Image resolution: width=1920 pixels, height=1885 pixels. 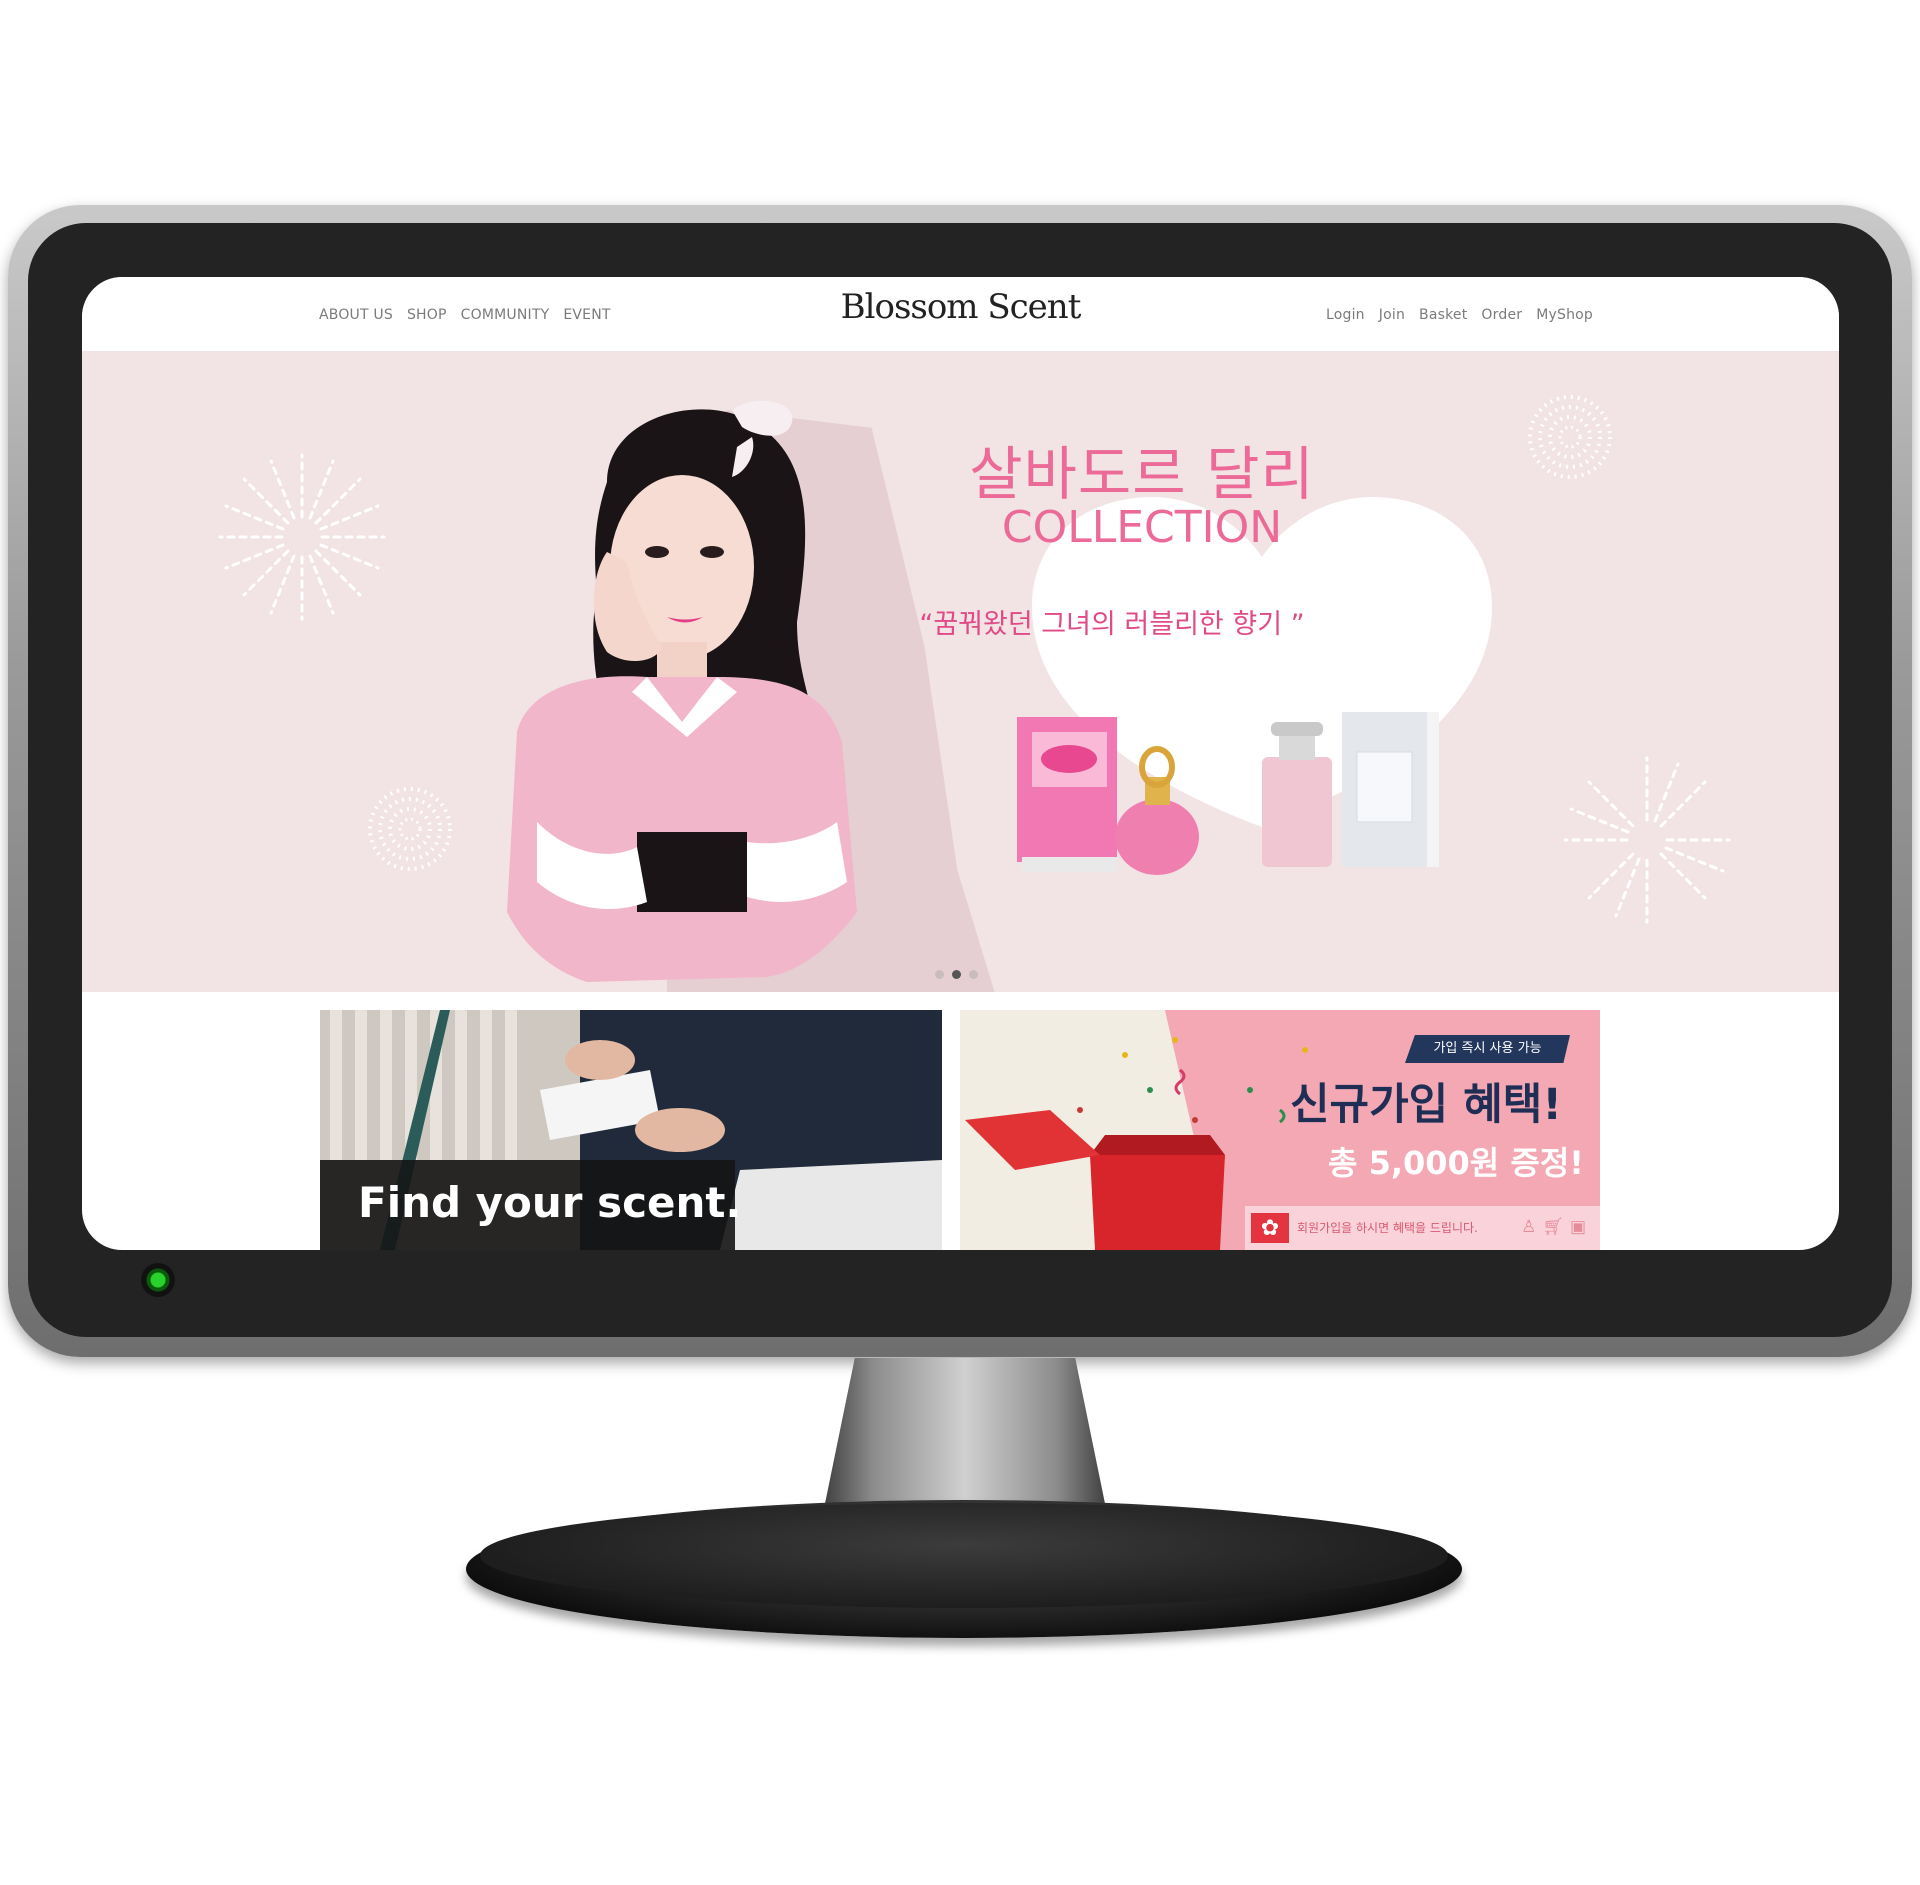 I want to click on slider-dots, so click(x=956, y=974).